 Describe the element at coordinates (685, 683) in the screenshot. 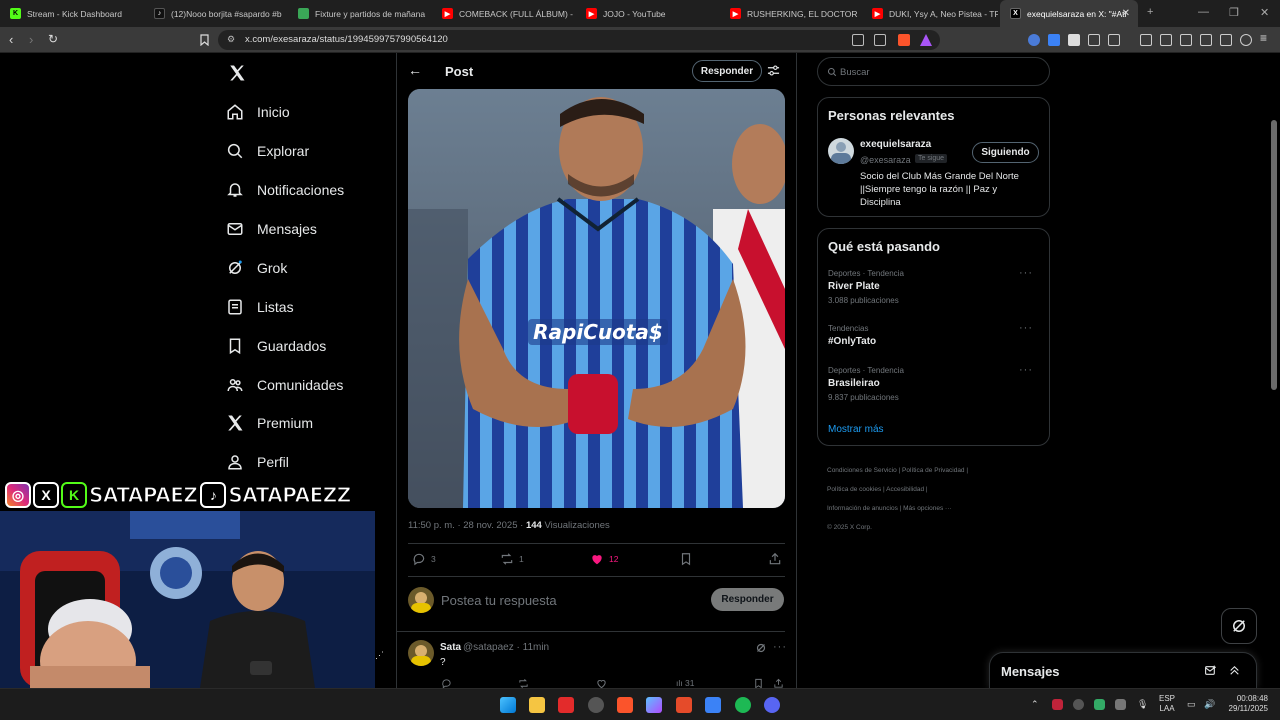

I see `reply-views: ılı 31` at that location.